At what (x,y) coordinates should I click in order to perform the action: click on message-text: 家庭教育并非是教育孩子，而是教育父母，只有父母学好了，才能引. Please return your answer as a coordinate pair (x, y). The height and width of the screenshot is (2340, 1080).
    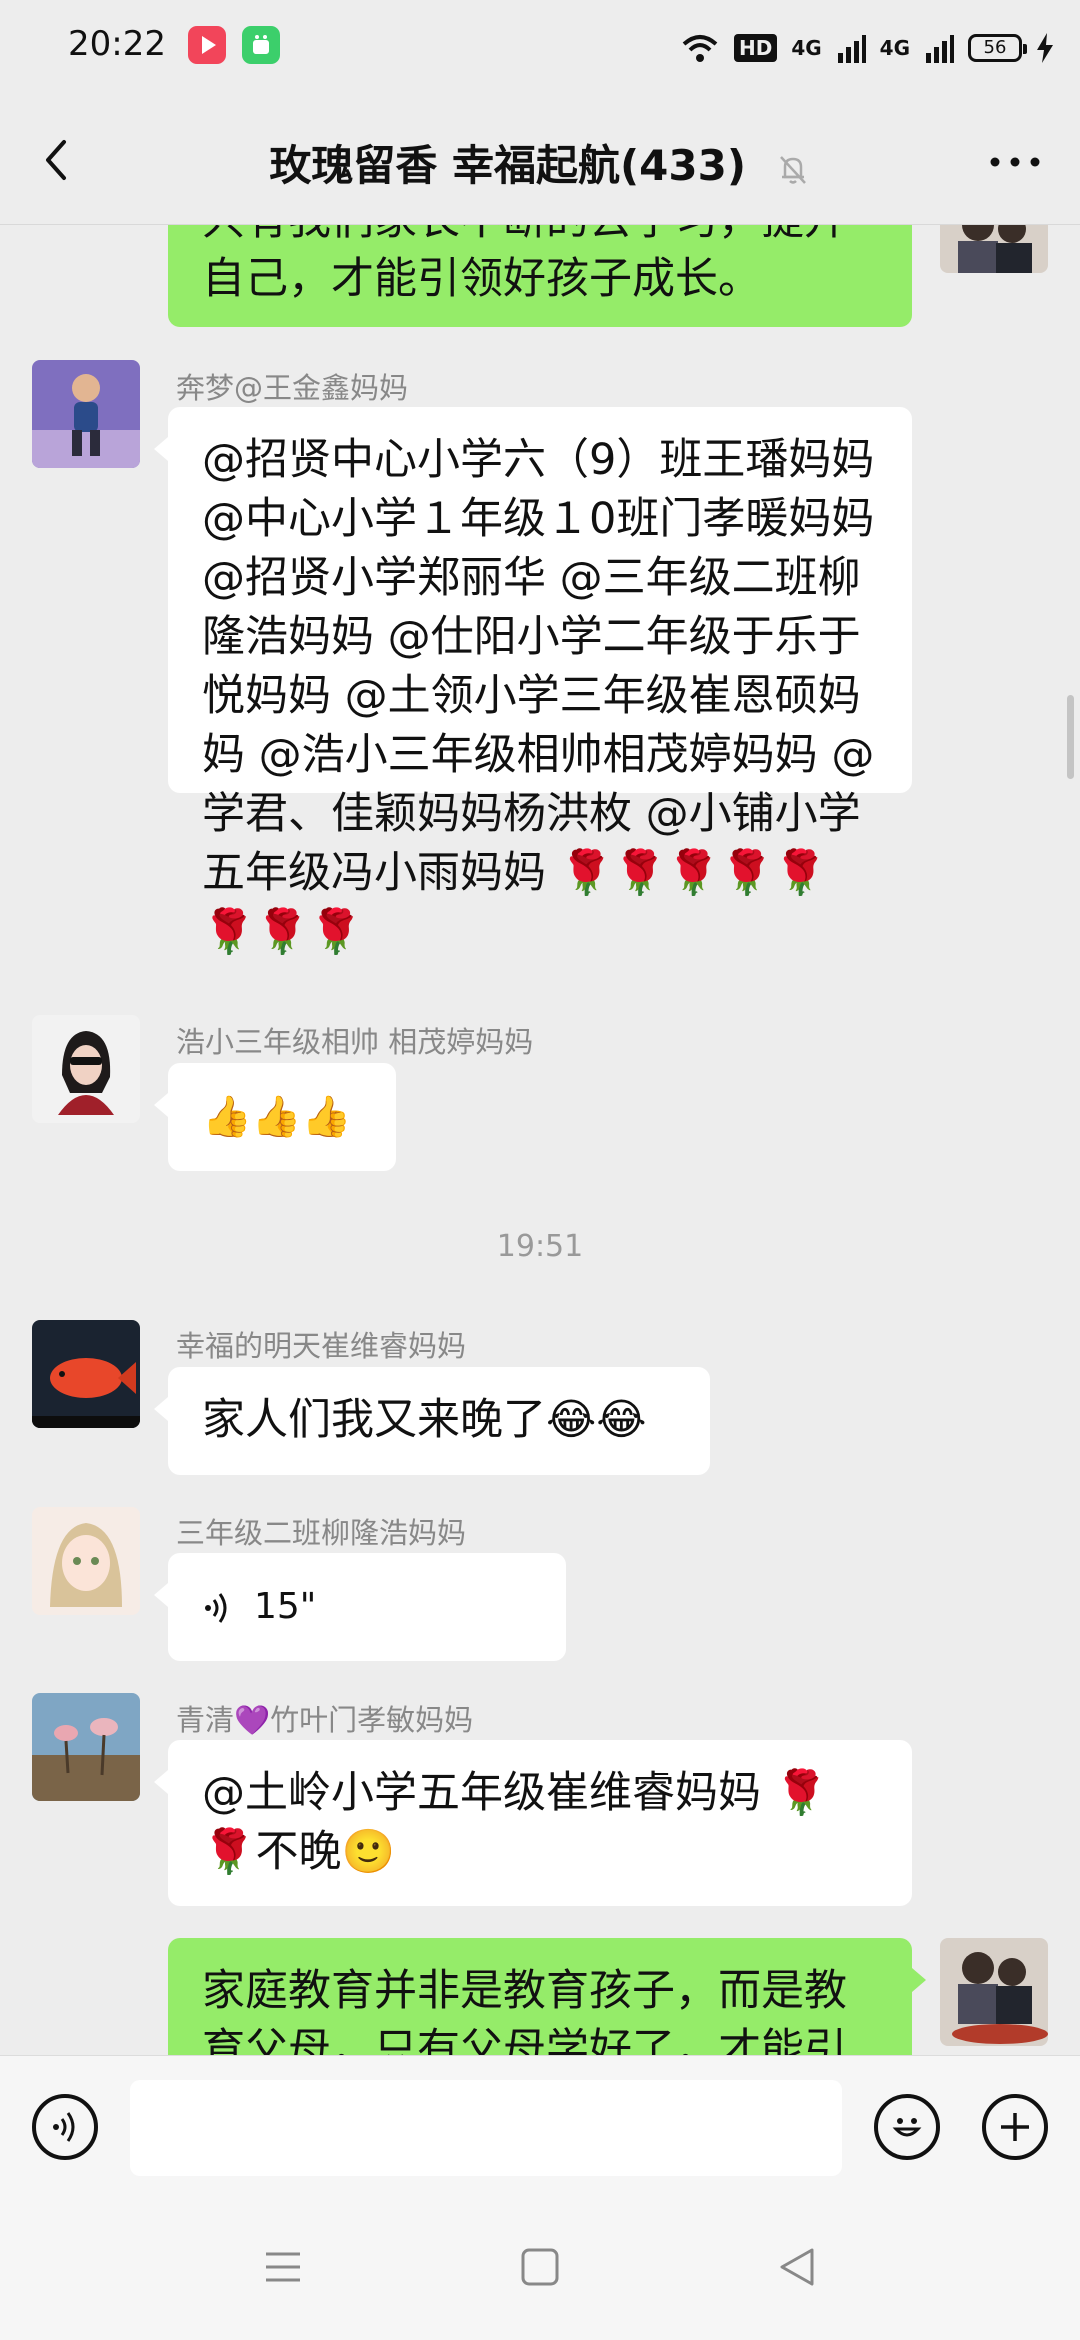
    Looking at the image, I should click on (524, 2010).